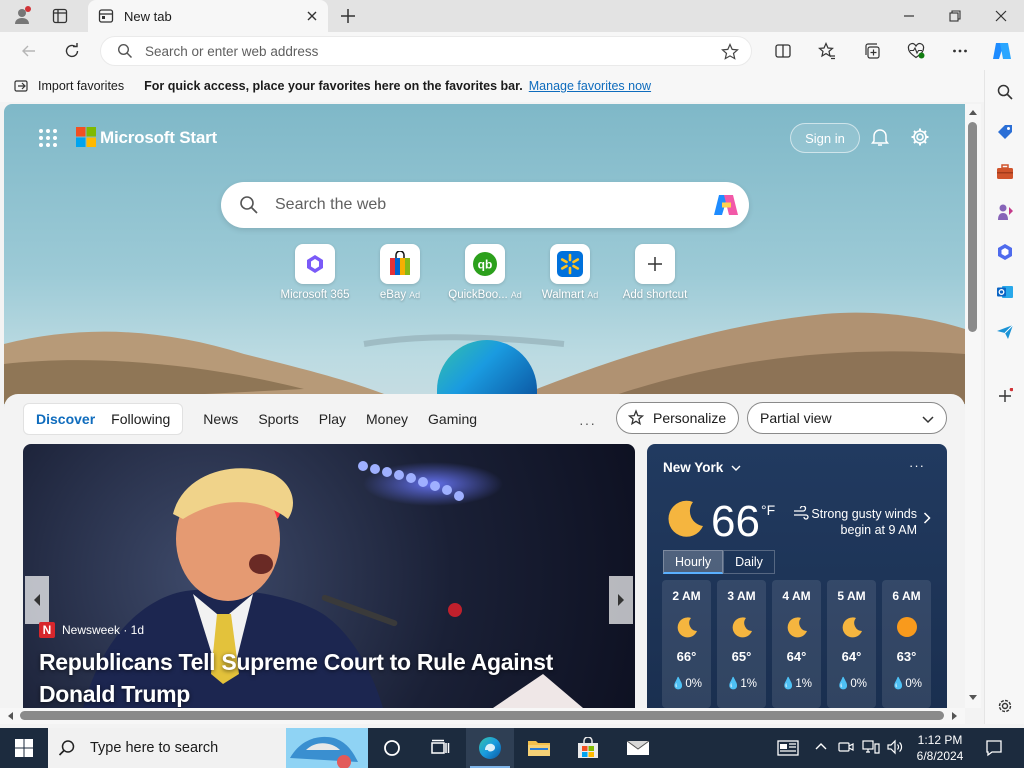 This screenshot has height=768, width=1024. What do you see at coordinates (72, 51) in the screenshot?
I see `refresh-button` at bounding box center [72, 51].